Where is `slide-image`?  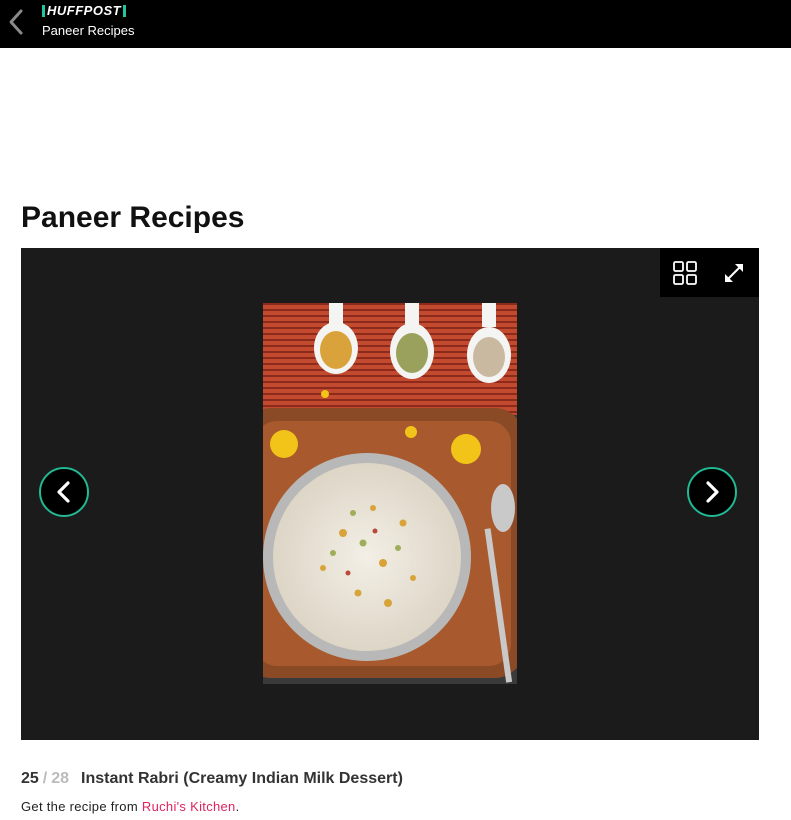
slide-image is located at coordinates (390, 493).